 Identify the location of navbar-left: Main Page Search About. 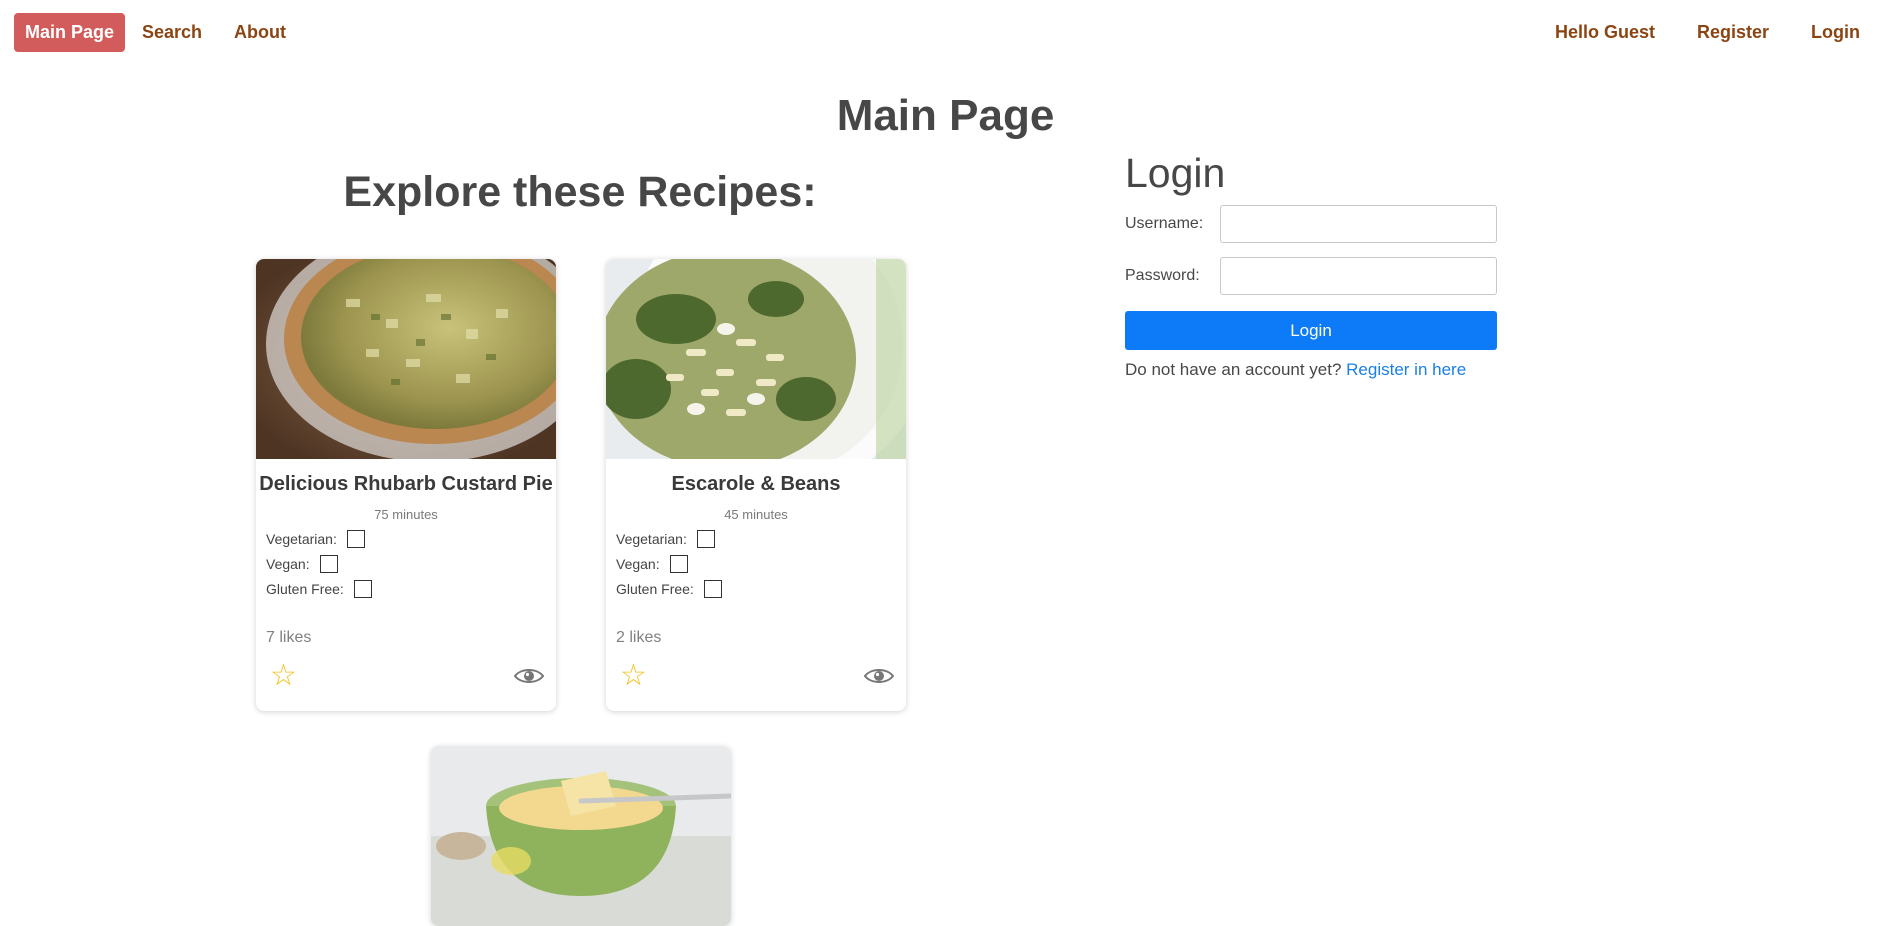
(150, 32).